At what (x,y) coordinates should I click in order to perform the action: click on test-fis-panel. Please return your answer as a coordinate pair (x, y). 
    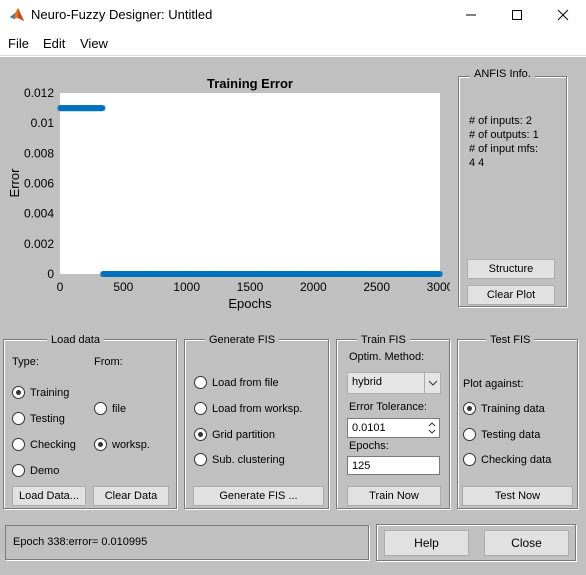
    Looking at the image, I should click on (517, 424).